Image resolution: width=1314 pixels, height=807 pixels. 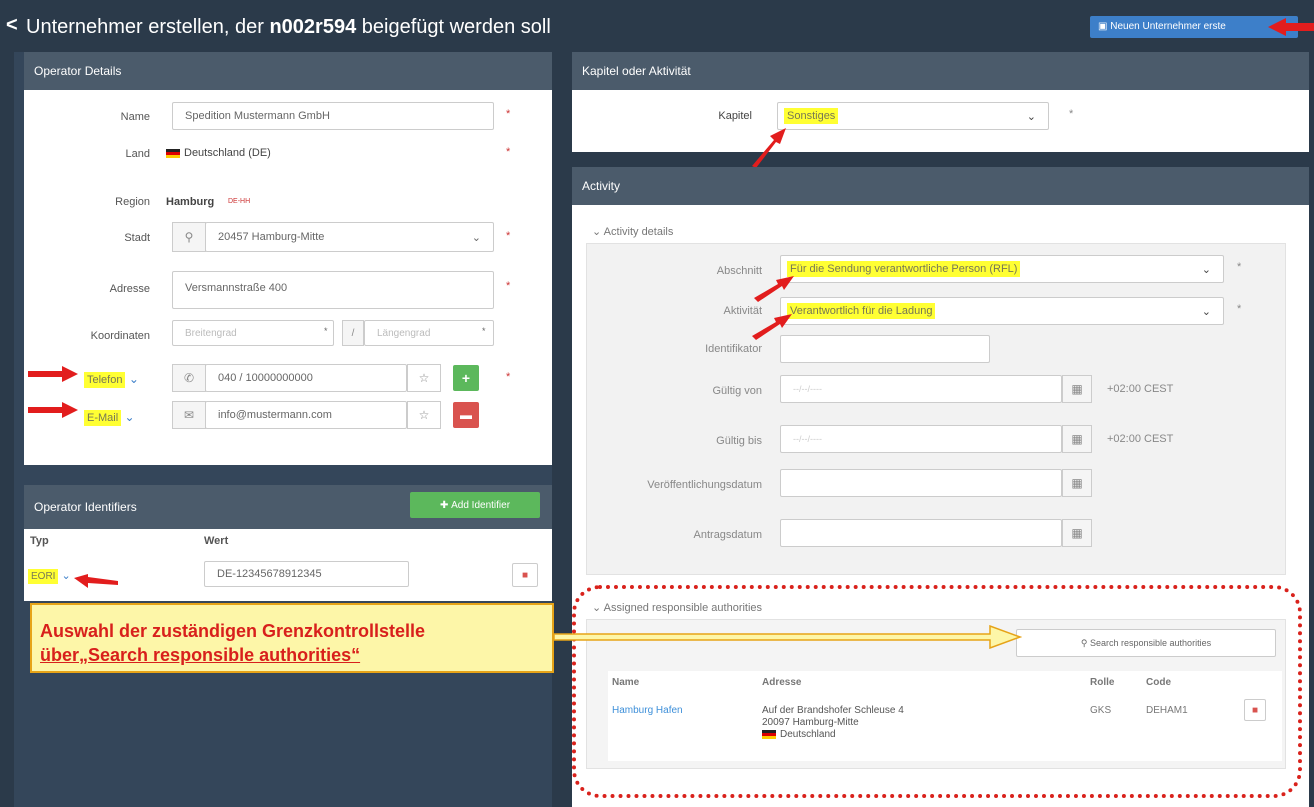 I want to click on antrag-label: Antragsdatum, so click(x=727, y=535).